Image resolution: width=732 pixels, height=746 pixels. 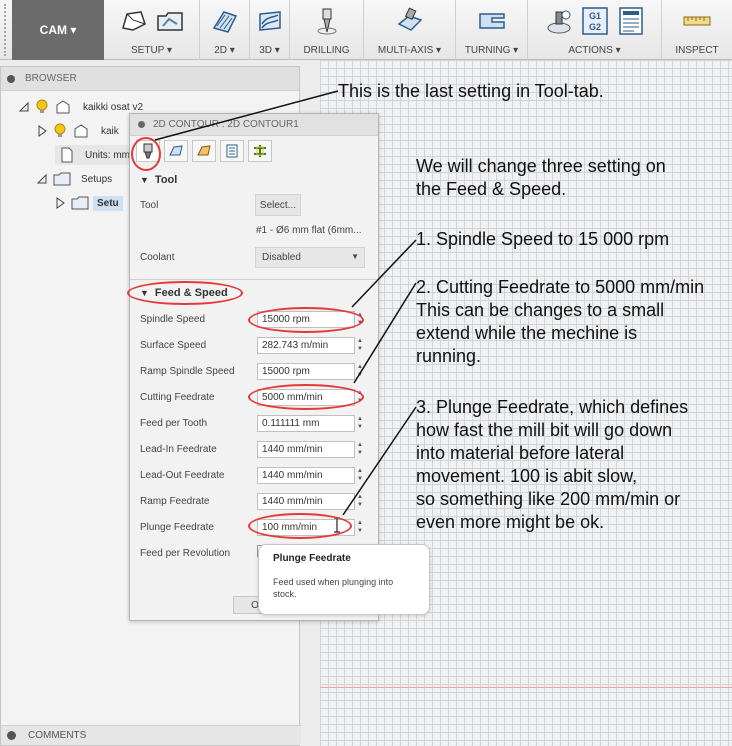 What do you see at coordinates (385, 333) in the screenshot?
I see `callout-line-cutting` at bounding box center [385, 333].